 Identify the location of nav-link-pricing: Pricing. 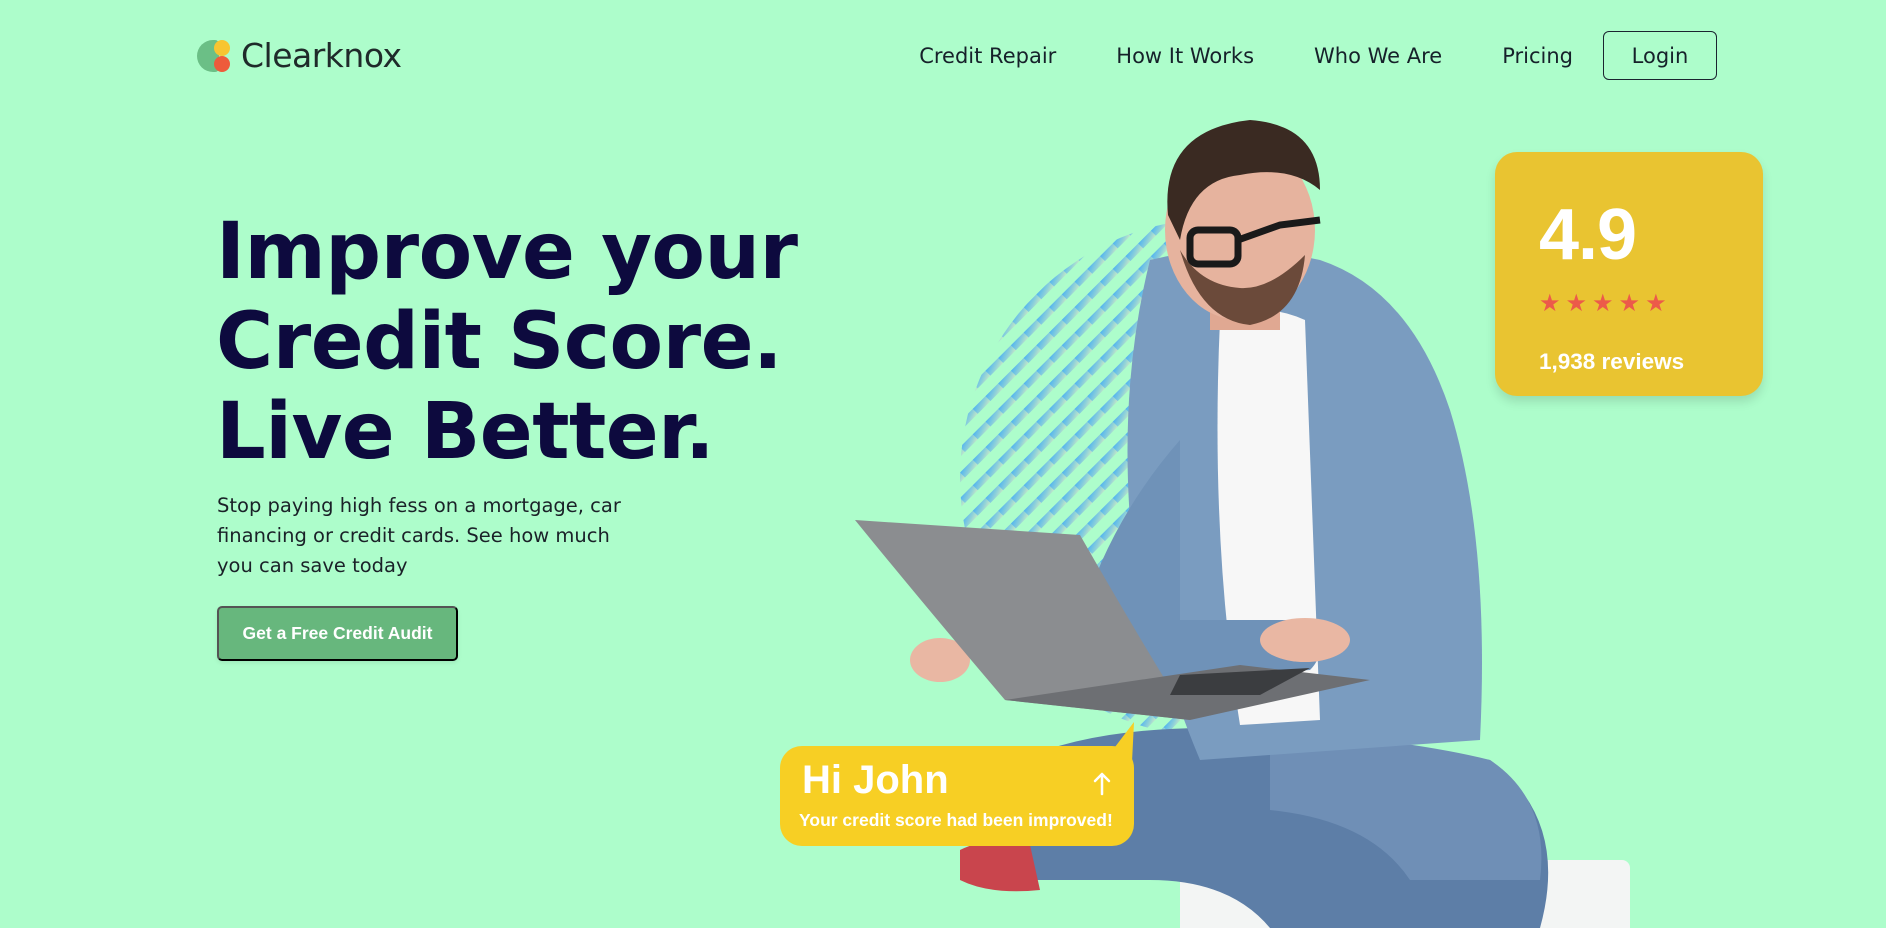
(1537, 56).